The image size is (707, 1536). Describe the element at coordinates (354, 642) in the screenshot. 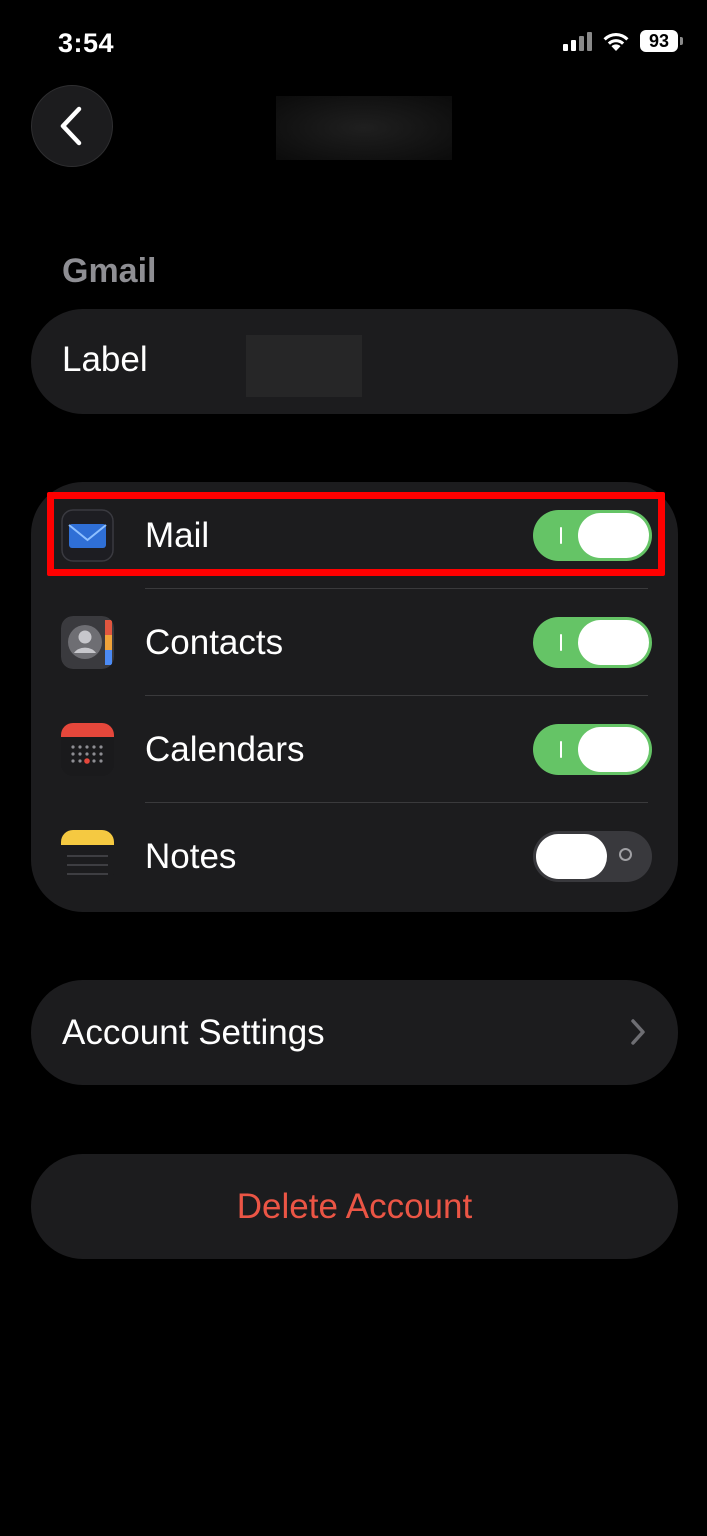

I see `service-row-contacts: Contacts` at that location.